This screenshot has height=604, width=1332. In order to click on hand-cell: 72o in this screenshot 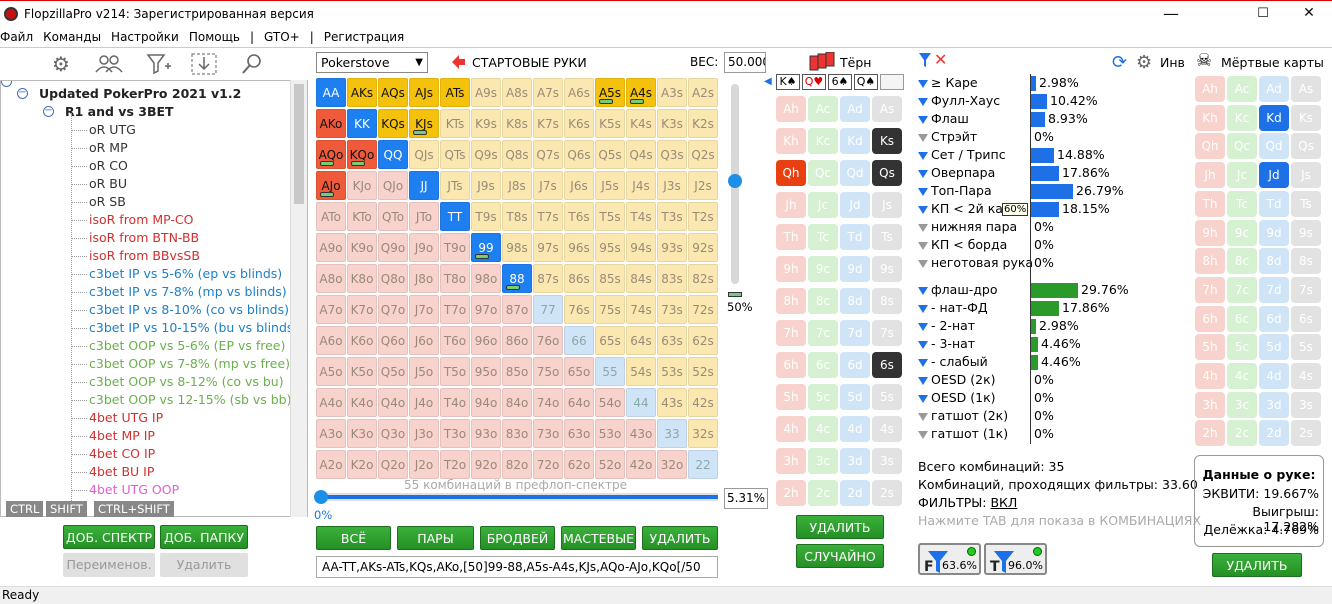, I will do `click(548, 464)`.